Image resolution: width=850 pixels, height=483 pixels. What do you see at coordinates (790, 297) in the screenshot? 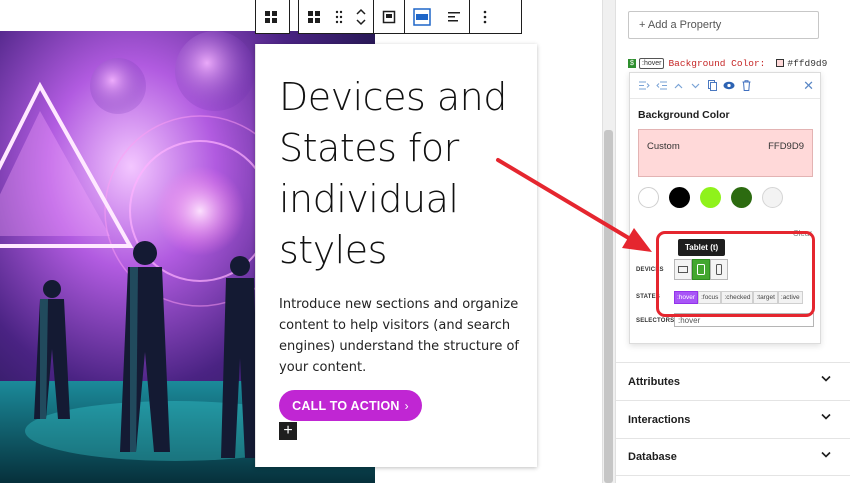
I see `state-active: :active` at bounding box center [790, 297].